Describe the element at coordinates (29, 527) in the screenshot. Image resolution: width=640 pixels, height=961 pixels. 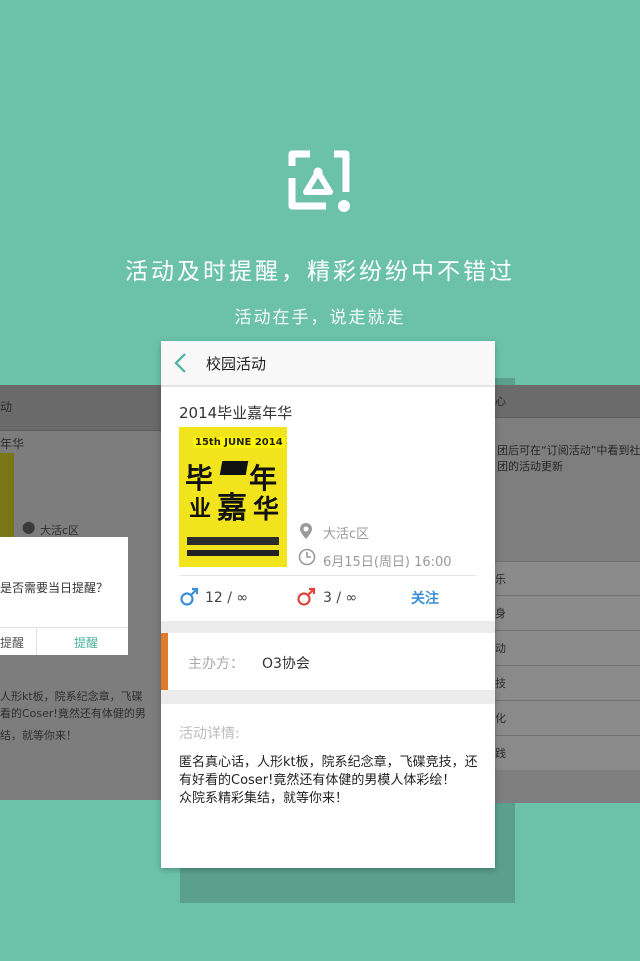
I see `left-preview-location-icon: ⬤` at that location.